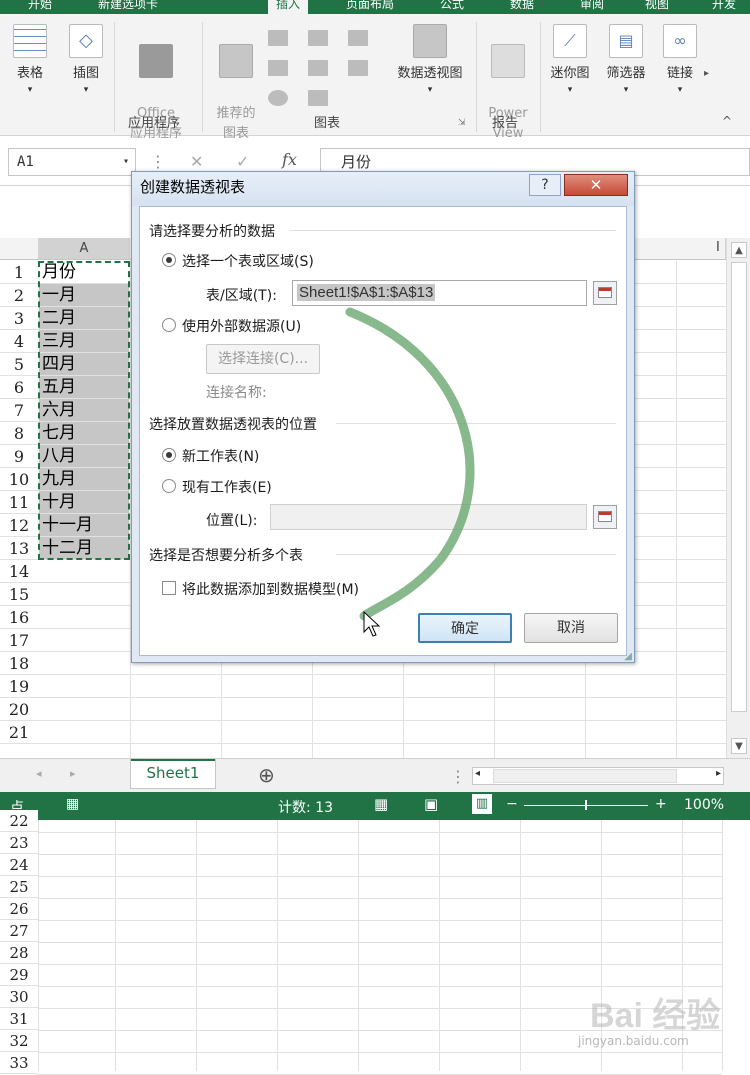  I want to click on normal-view-icon: ▦, so click(381, 804).